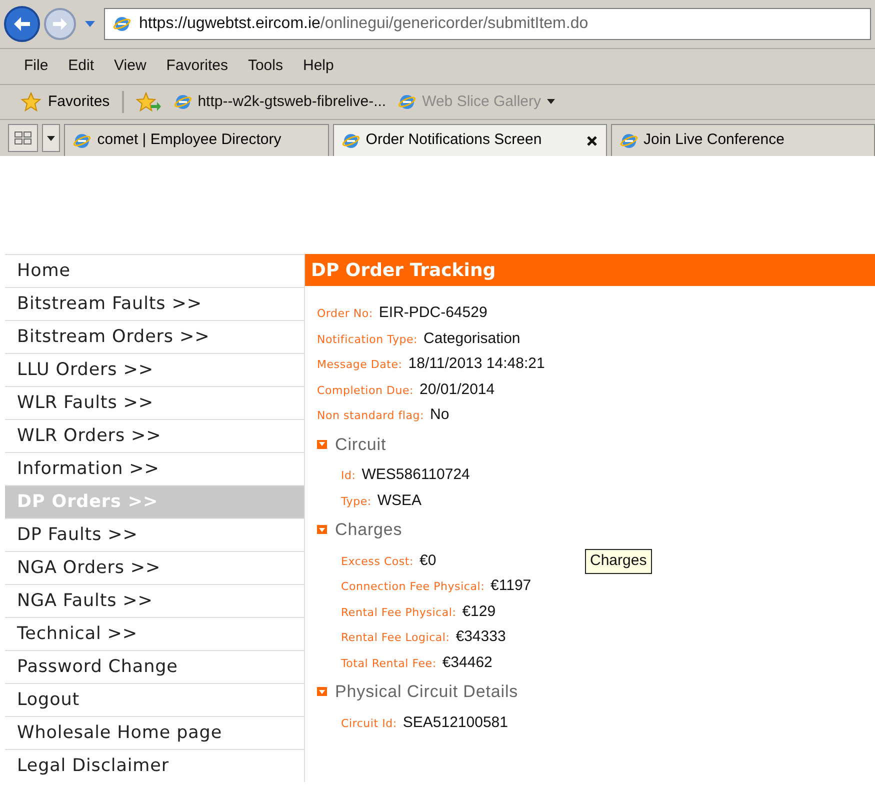 This screenshot has width=875, height=803. What do you see at coordinates (742, 140) in the screenshot?
I see `browser-tab: Join Live Conference` at bounding box center [742, 140].